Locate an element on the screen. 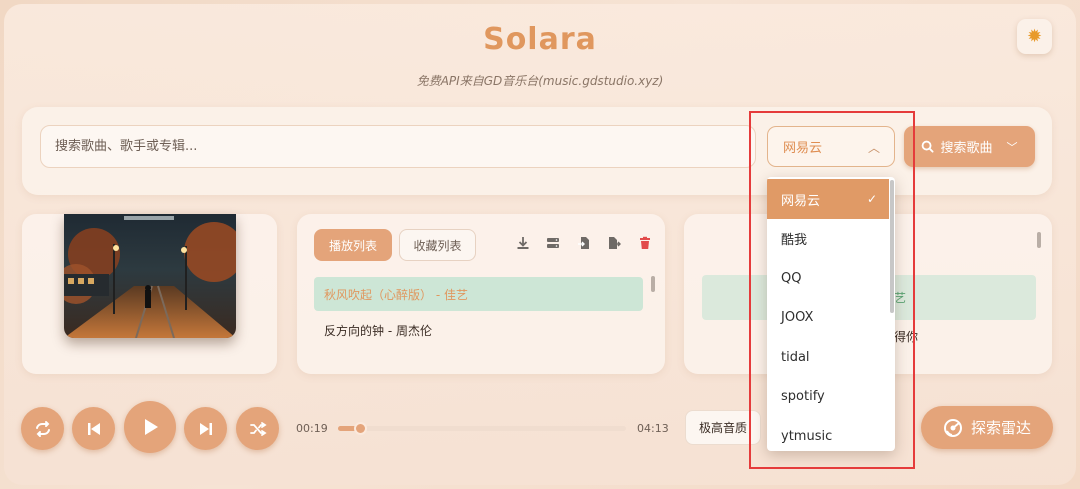 This screenshot has width=1080, height=489. storage-icon is located at coordinates (553, 245).